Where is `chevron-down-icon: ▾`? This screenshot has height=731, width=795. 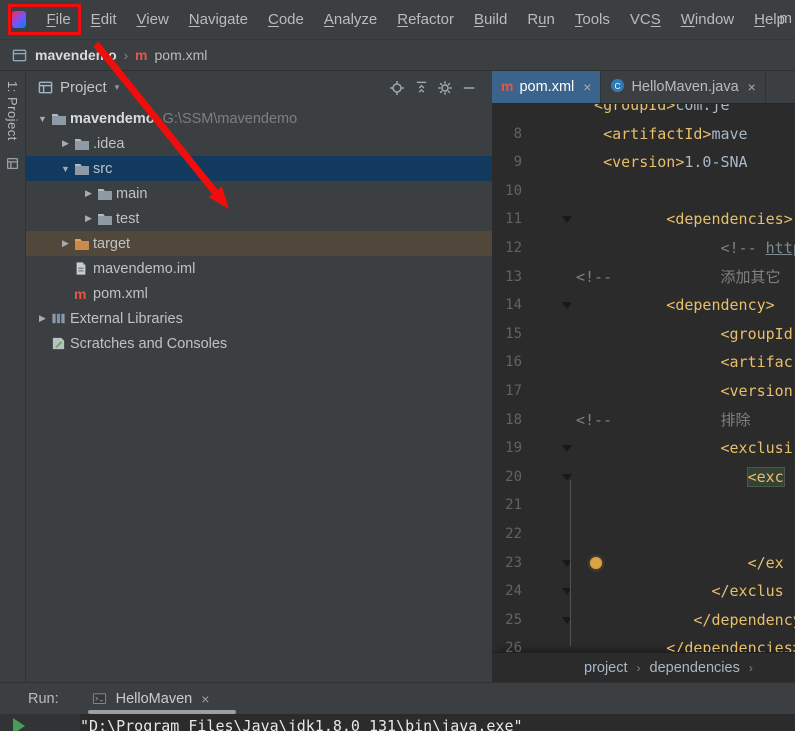
chevron-down-icon: ▾ is located at coordinates (117, 87).